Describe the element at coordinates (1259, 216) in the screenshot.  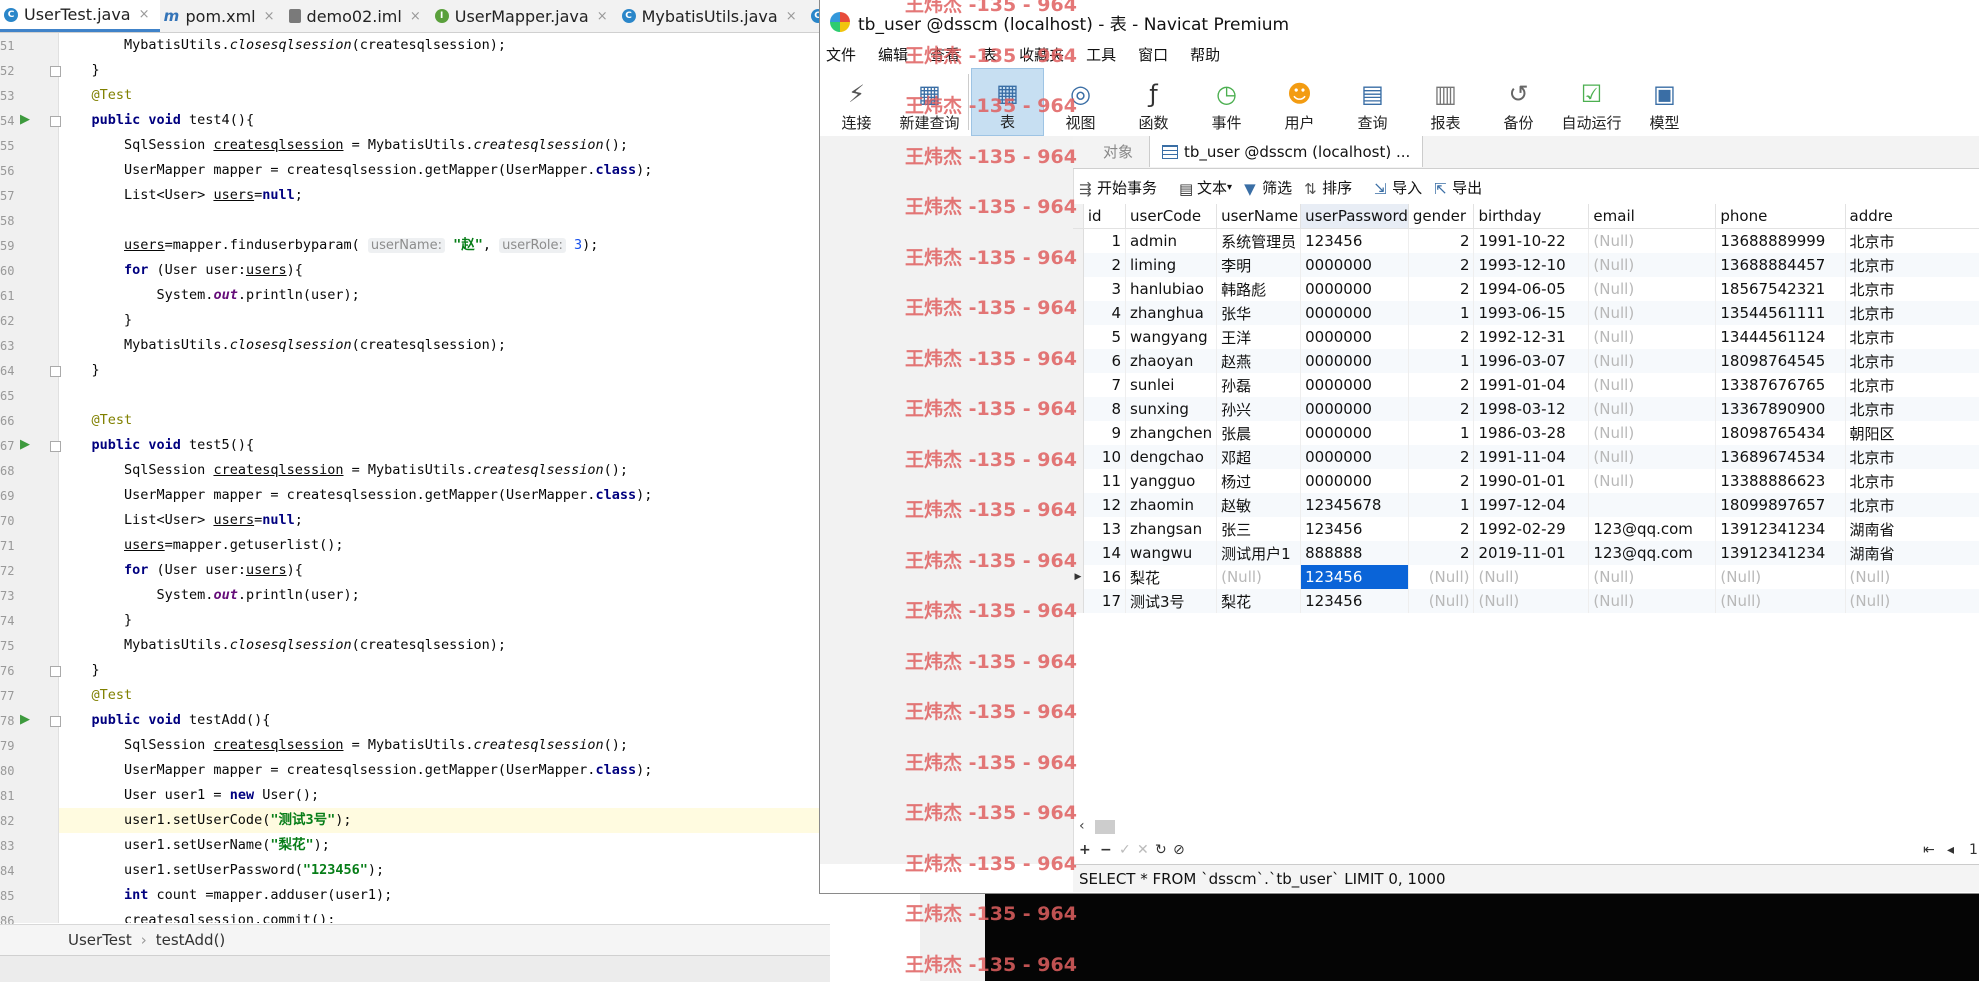
I see `column-header: userName` at that location.